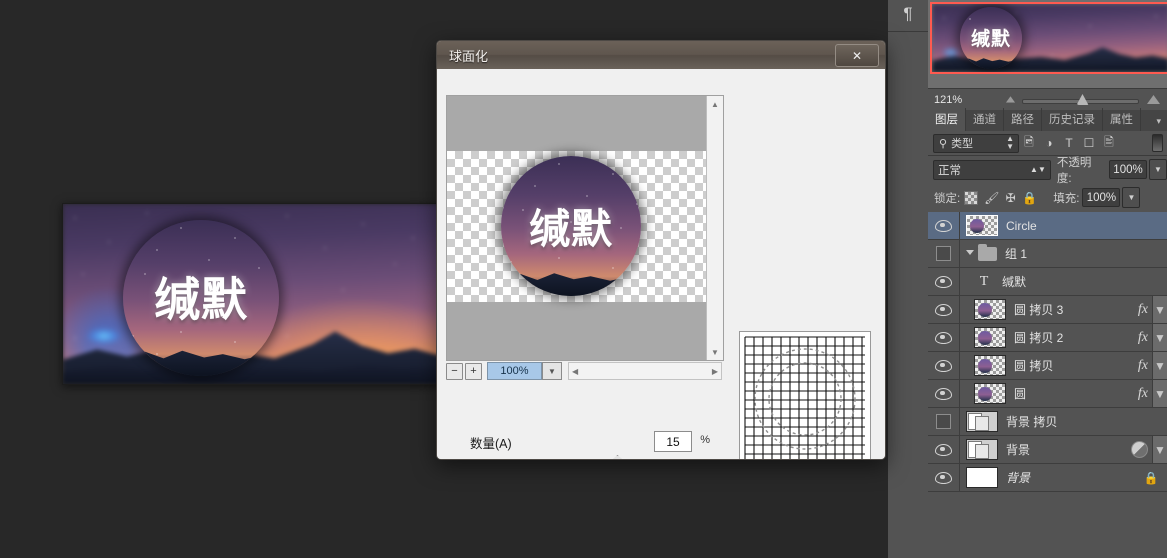  I want to click on layer-row-circle: Circle, so click(1047, 226).